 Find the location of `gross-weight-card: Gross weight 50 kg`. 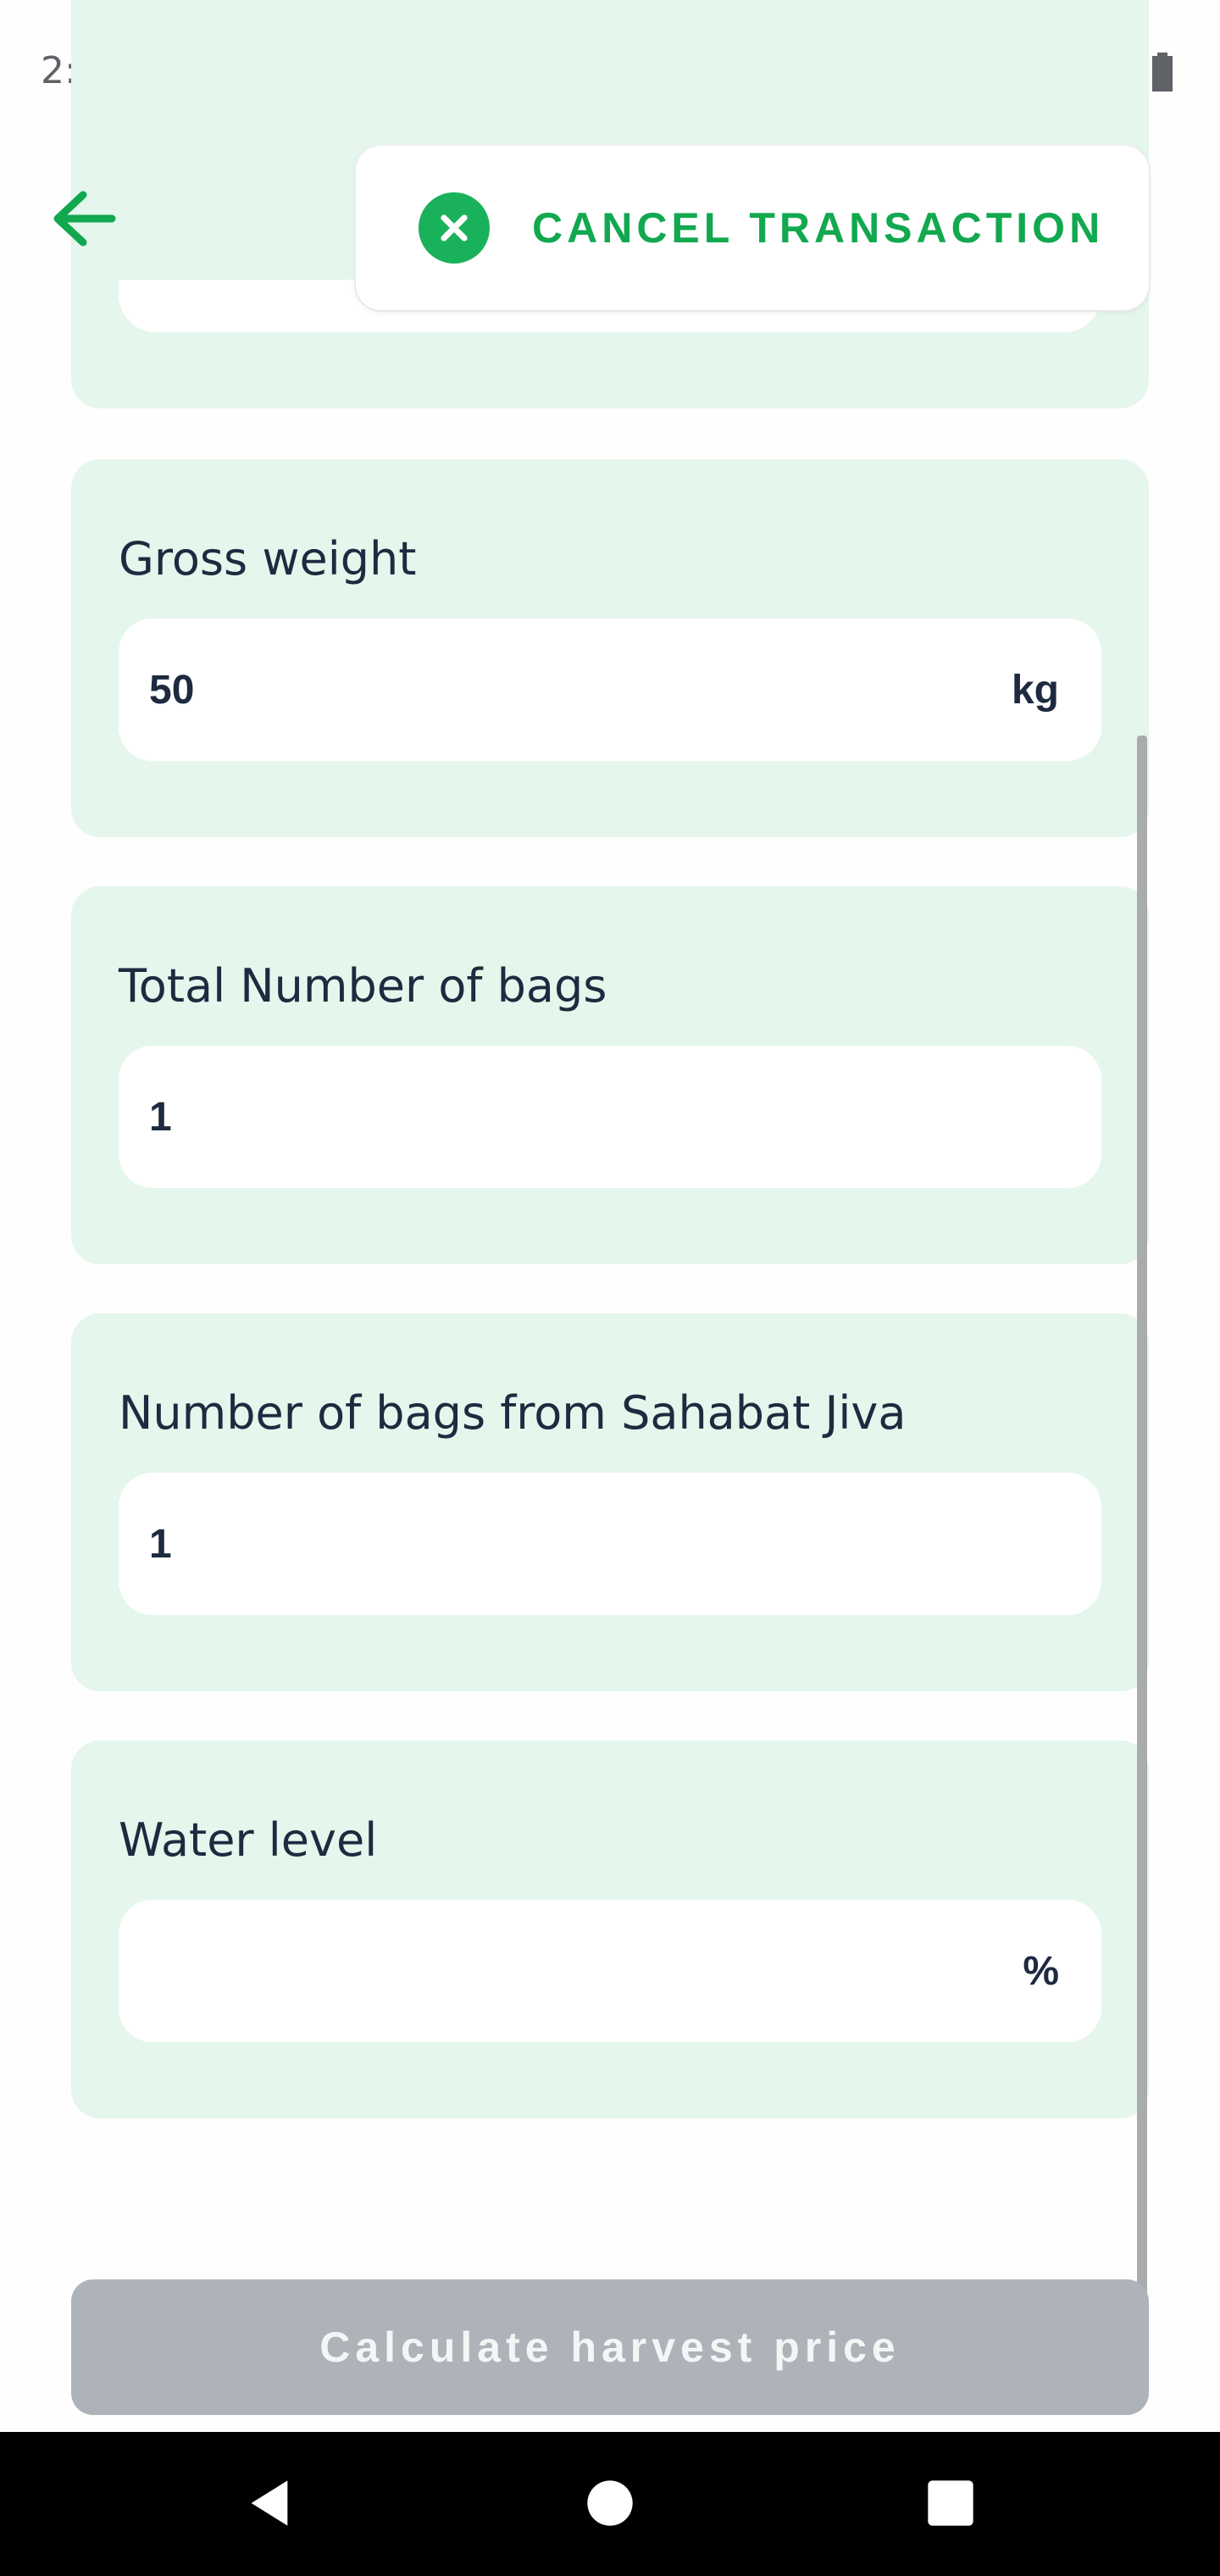

gross-weight-card: Gross weight 50 kg is located at coordinates (610, 648).